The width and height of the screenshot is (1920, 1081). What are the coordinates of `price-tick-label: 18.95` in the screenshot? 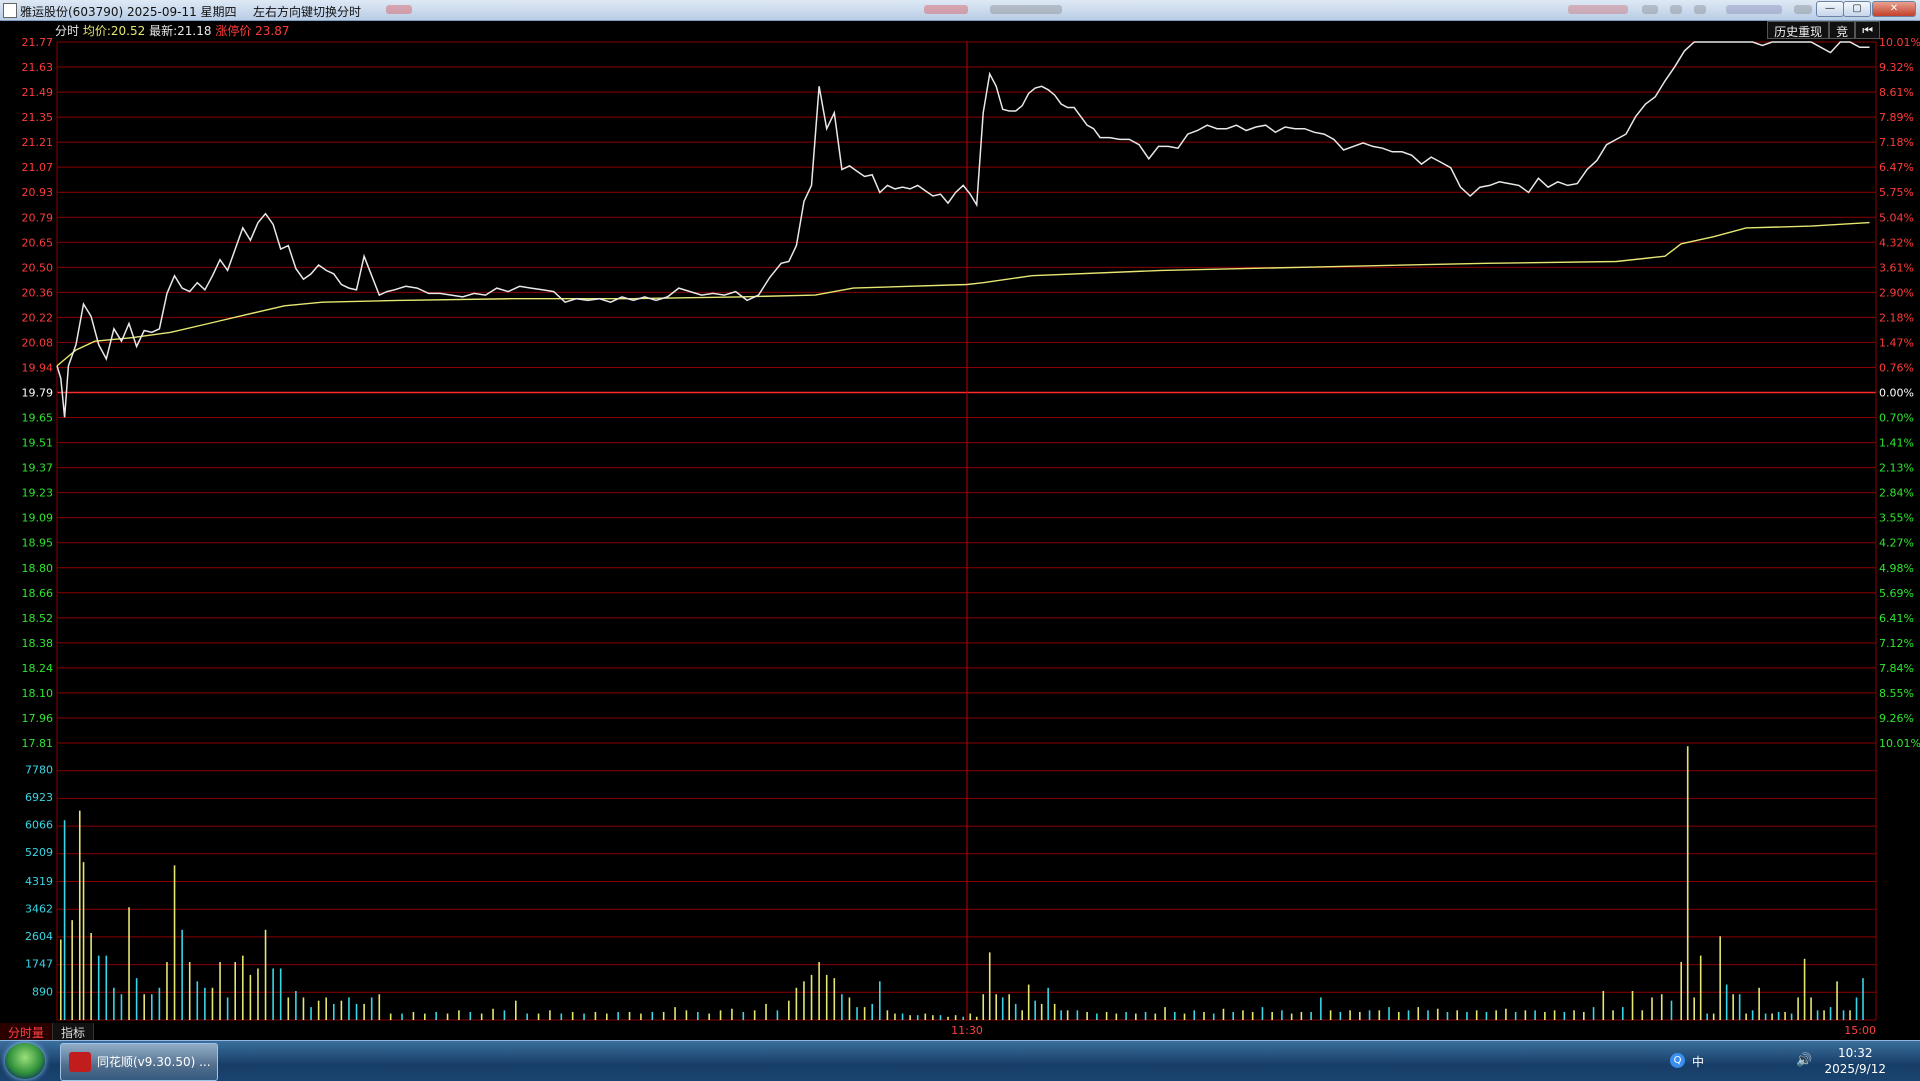 It's located at (38, 543).